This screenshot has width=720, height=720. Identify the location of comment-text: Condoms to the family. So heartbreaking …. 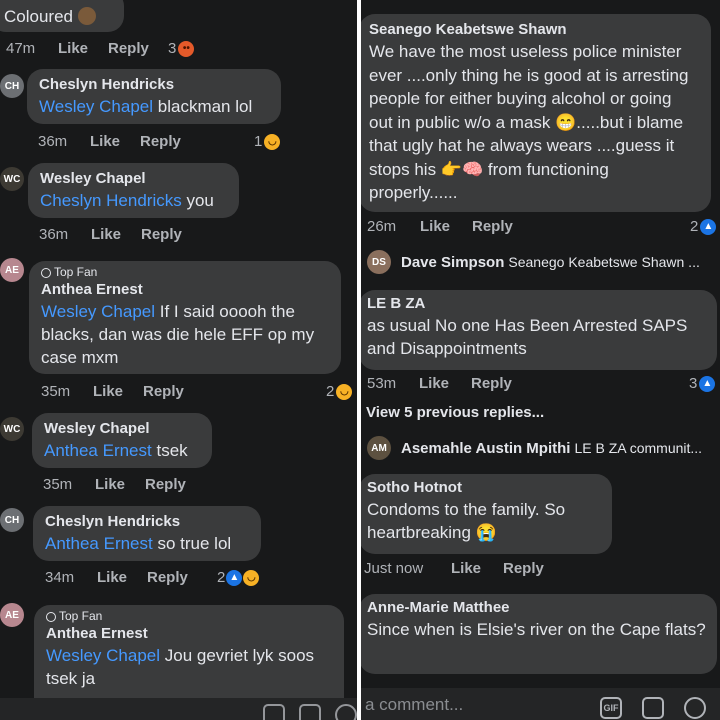
(466, 521).